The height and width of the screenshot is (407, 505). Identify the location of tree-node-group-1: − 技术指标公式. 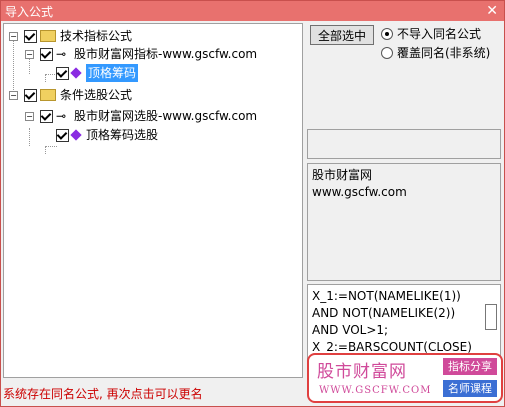
(152, 36).